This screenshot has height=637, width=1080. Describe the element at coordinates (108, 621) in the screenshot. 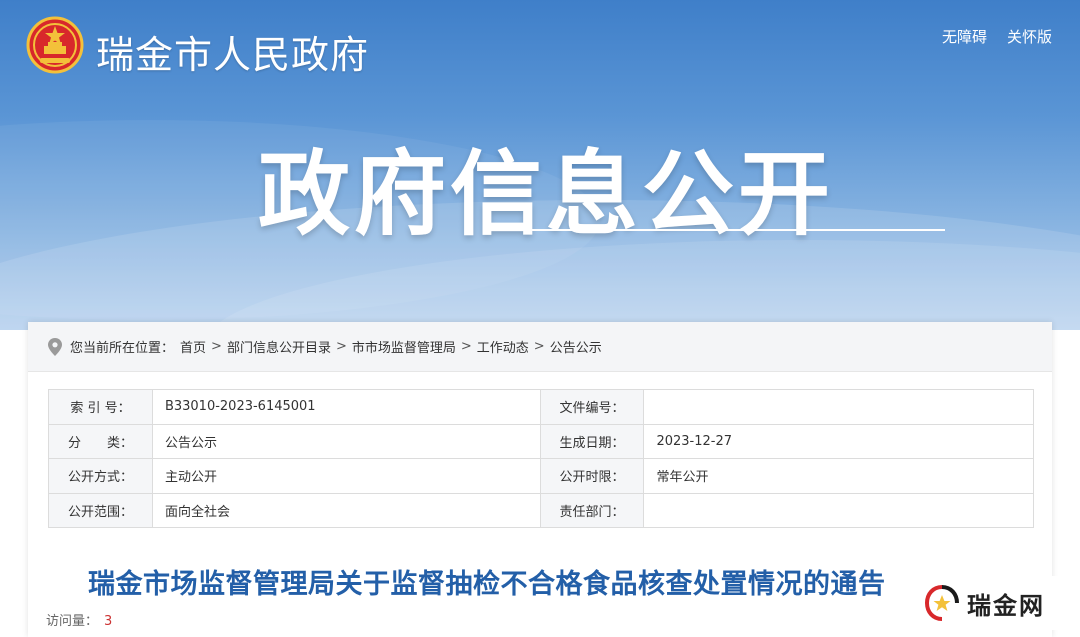

I see `view-count-value: 3` at that location.